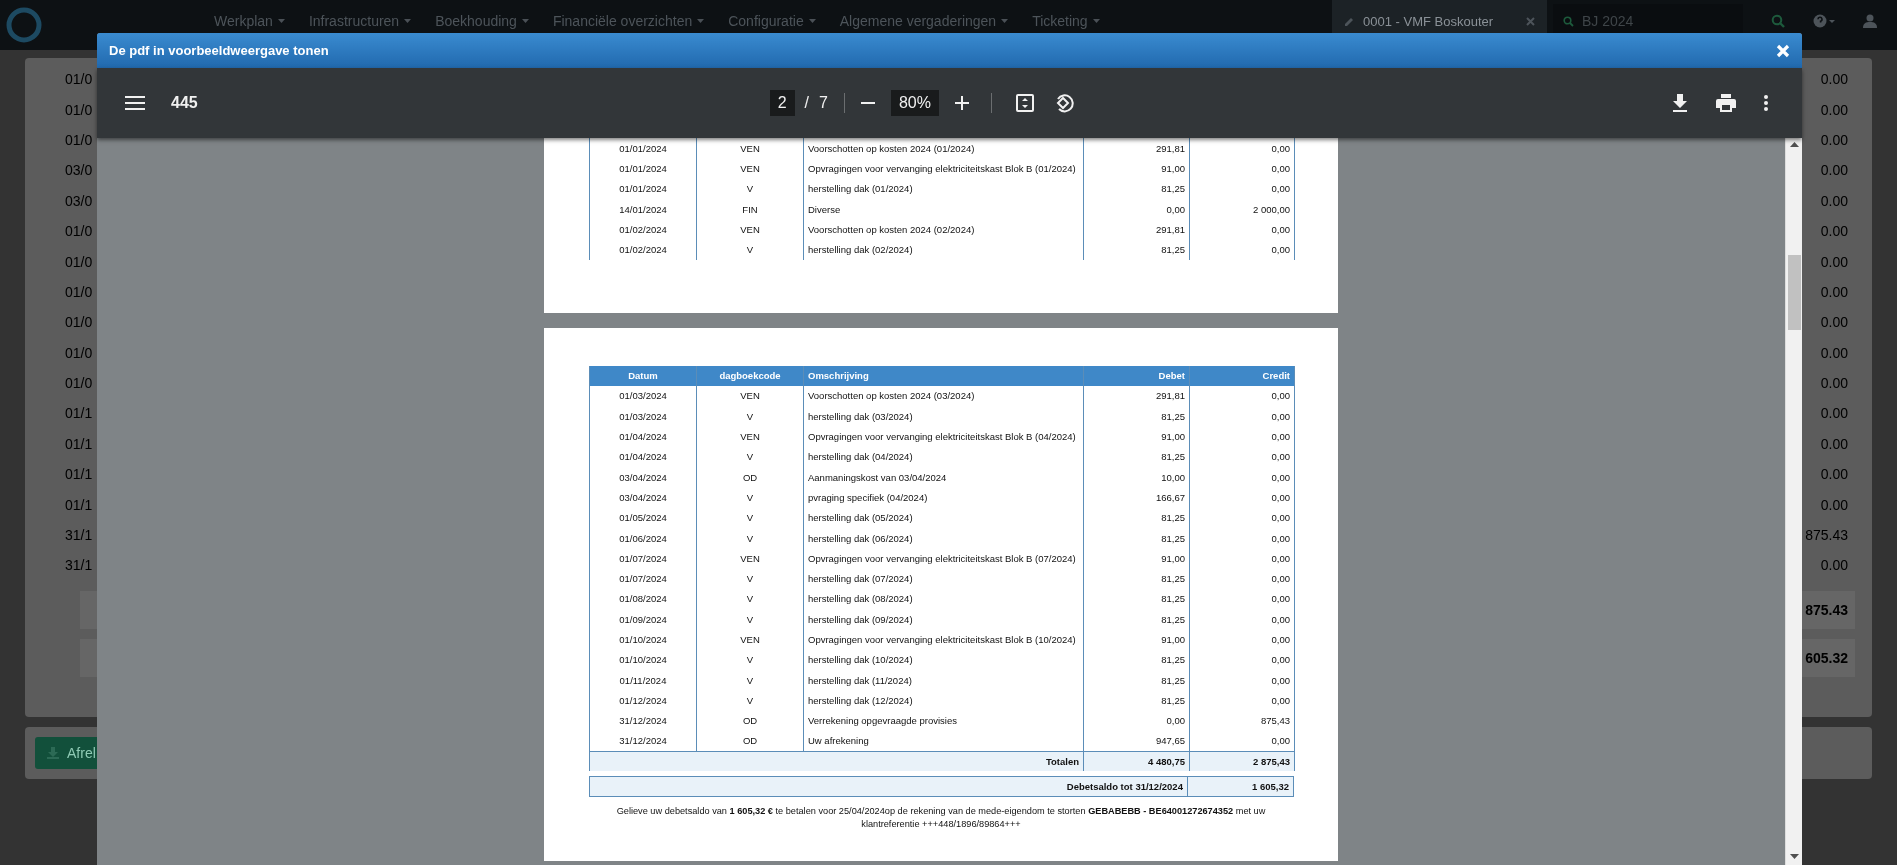  I want to click on table-cell: Diverse, so click(943, 209).